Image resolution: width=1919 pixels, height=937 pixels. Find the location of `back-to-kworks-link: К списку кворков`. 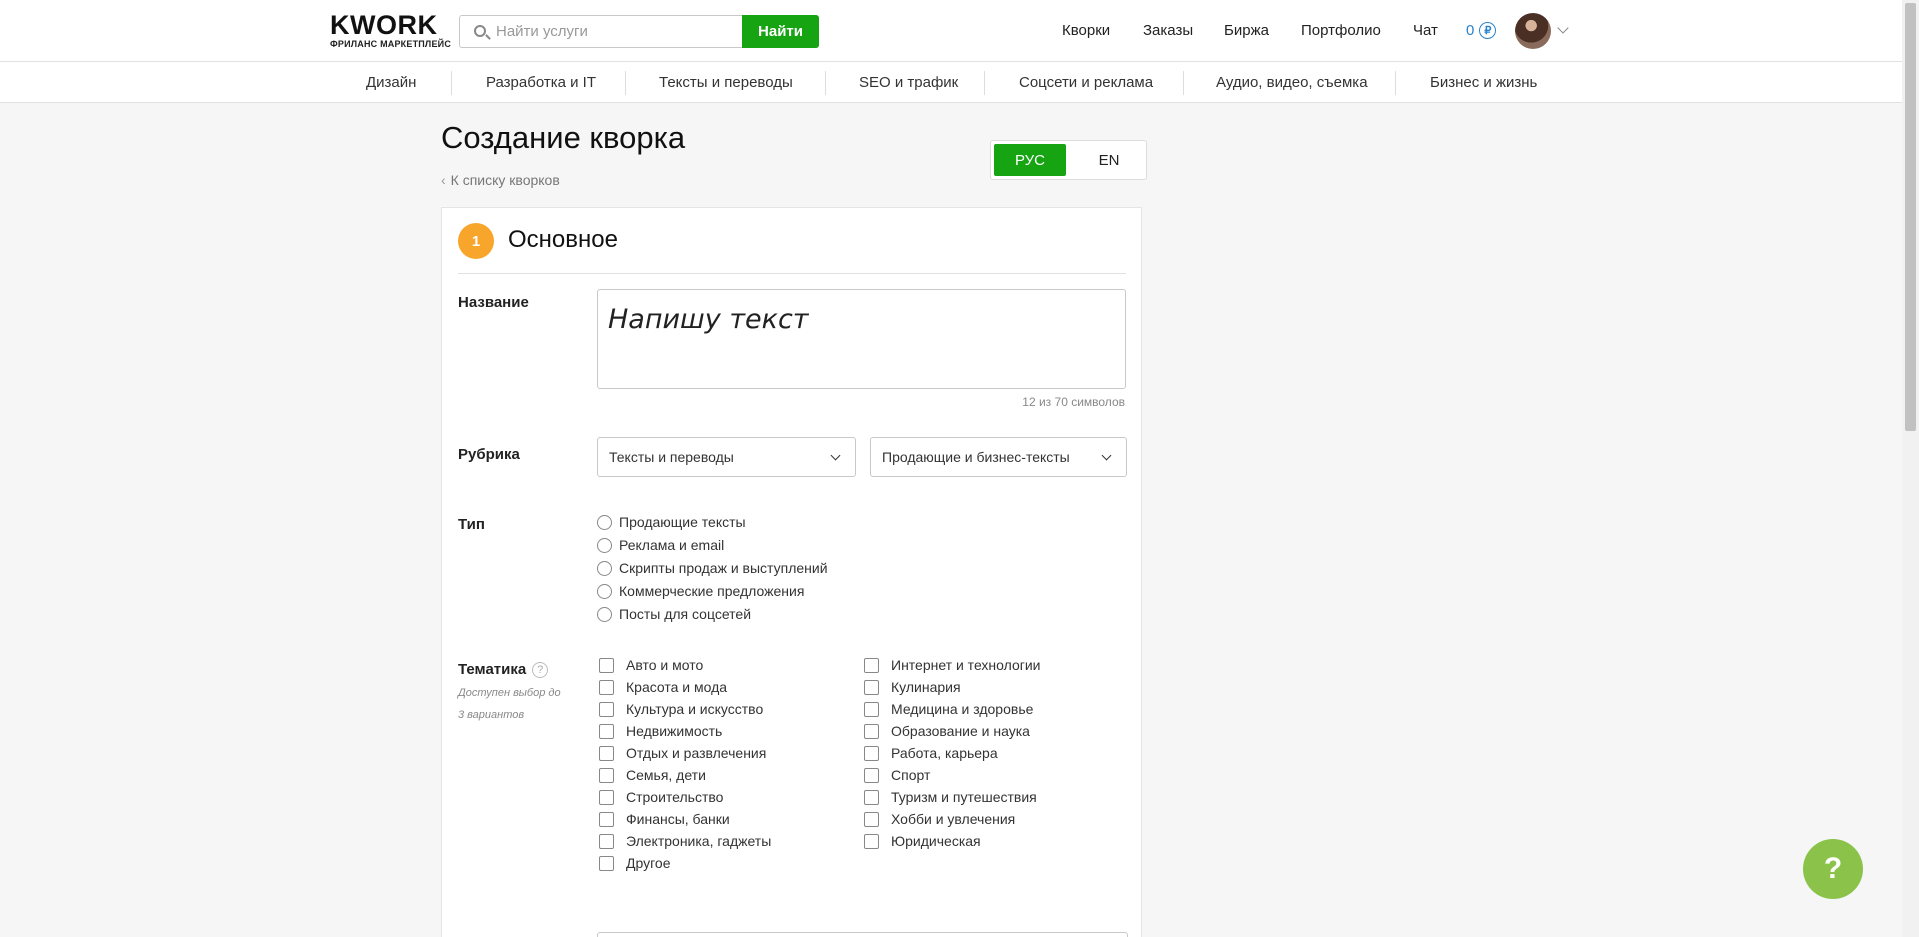

back-to-kworks-link: К списку кворков is located at coordinates (500, 180).